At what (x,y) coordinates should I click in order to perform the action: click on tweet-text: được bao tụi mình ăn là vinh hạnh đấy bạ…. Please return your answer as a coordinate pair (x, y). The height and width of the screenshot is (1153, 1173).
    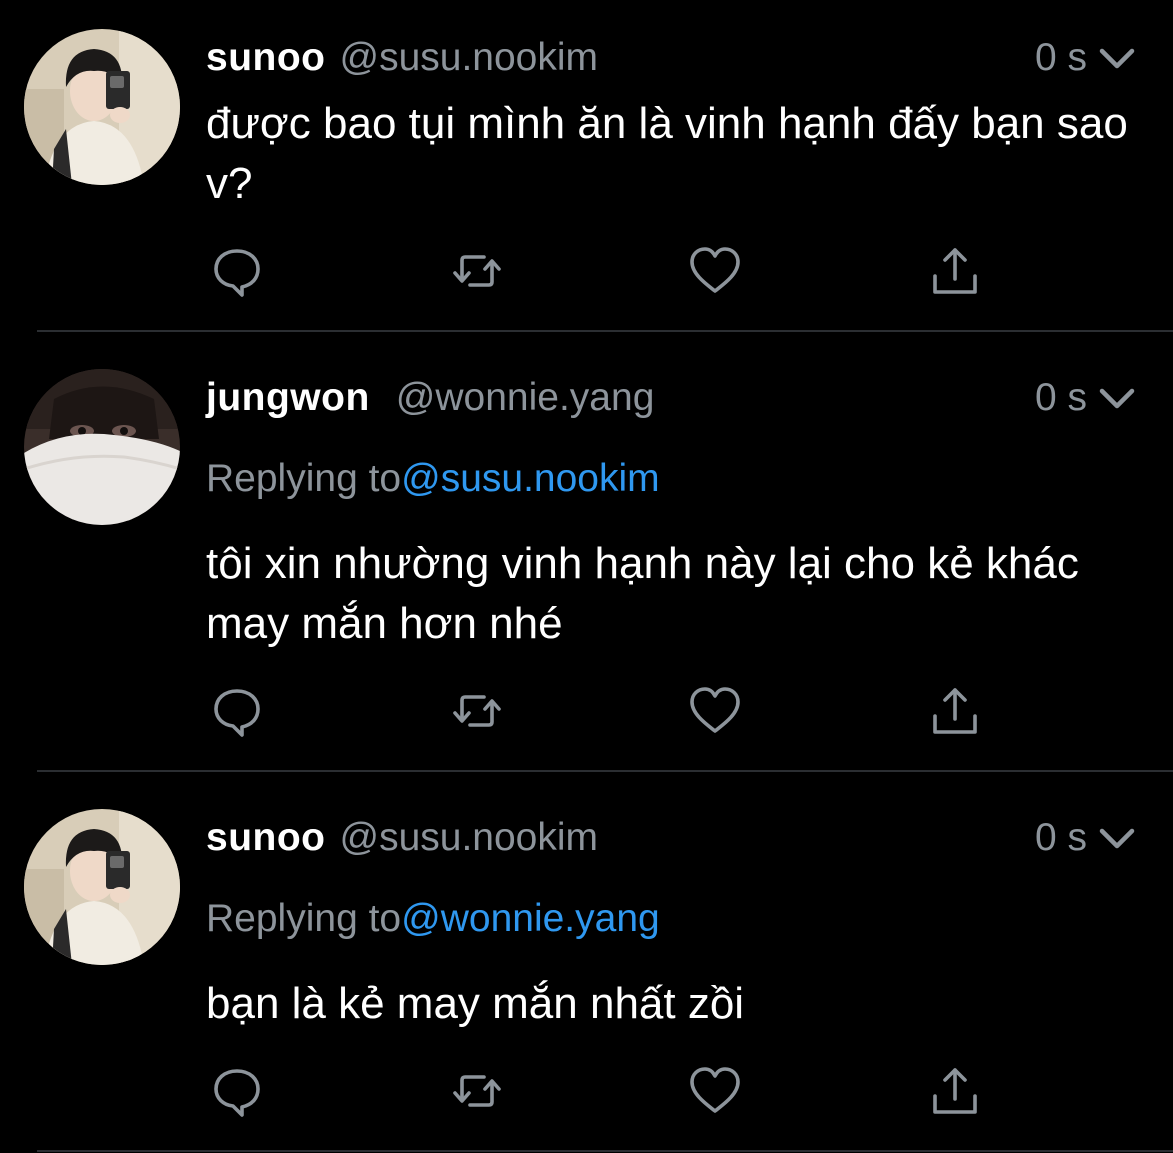
    Looking at the image, I should click on (667, 153).